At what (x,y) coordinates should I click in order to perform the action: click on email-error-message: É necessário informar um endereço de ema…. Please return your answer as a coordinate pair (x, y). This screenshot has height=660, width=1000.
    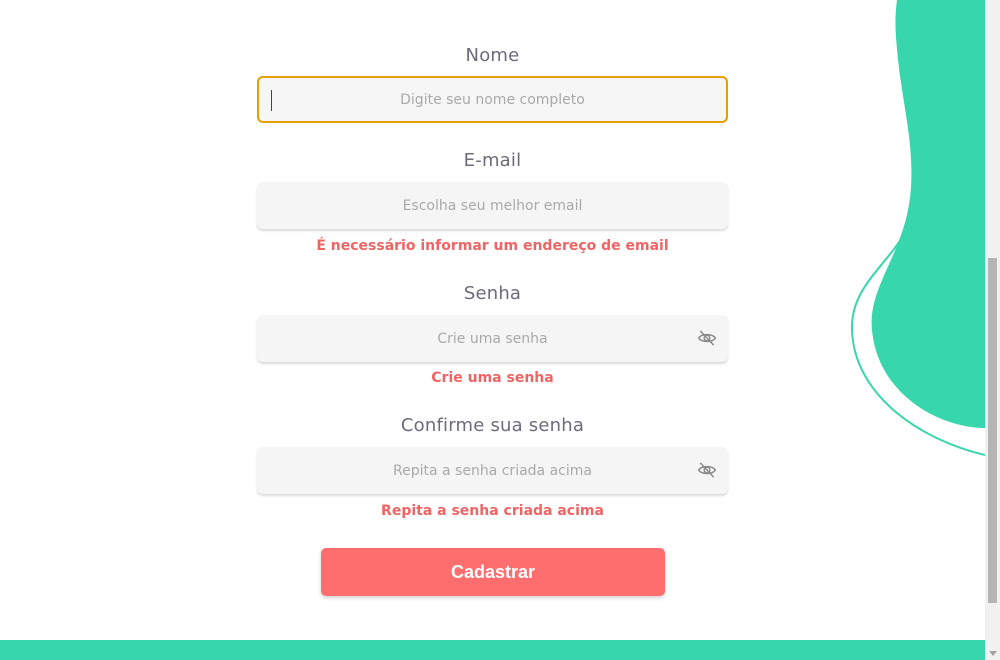
    Looking at the image, I should click on (492, 246).